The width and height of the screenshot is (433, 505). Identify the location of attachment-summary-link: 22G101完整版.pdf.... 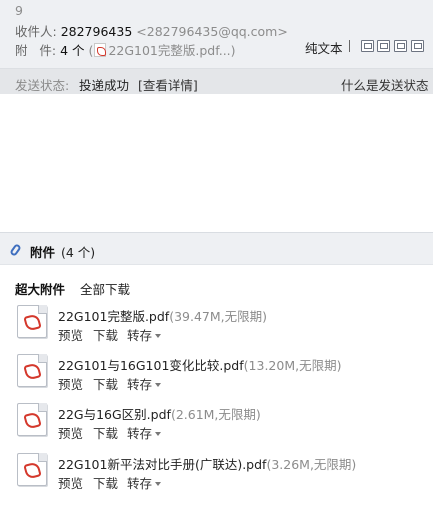
(169, 50).